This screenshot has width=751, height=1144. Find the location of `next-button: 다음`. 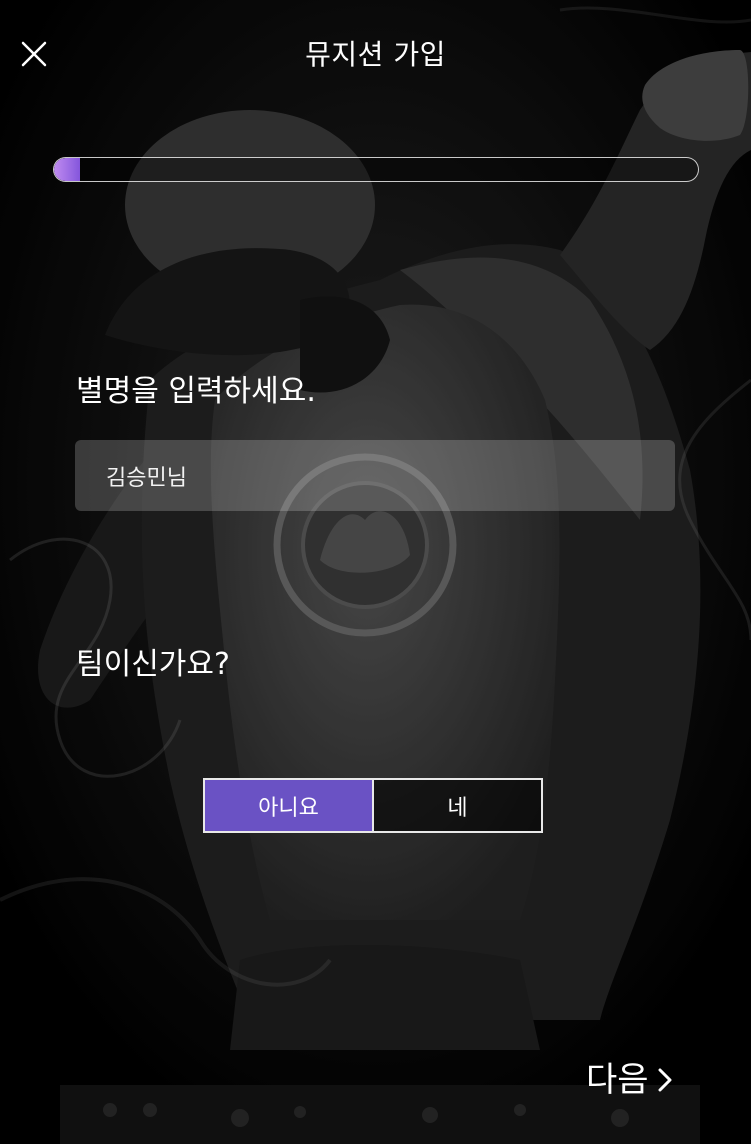

next-button: 다음 is located at coordinates (629, 1080).